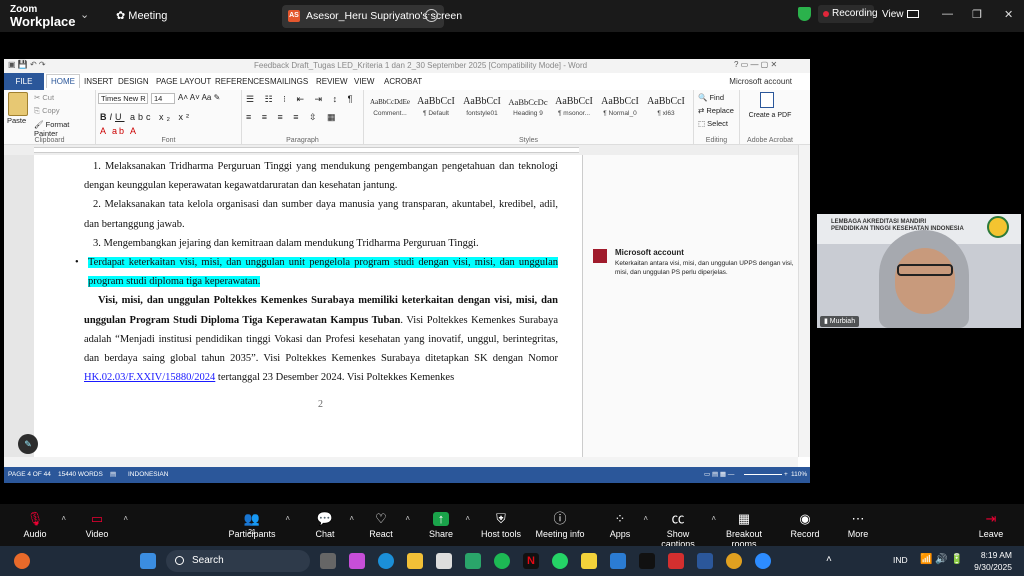 This screenshot has height=576, width=1024. What do you see at coordinates (502, 561) in the screenshot?
I see `spotify-icon` at bounding box center [502, 561].